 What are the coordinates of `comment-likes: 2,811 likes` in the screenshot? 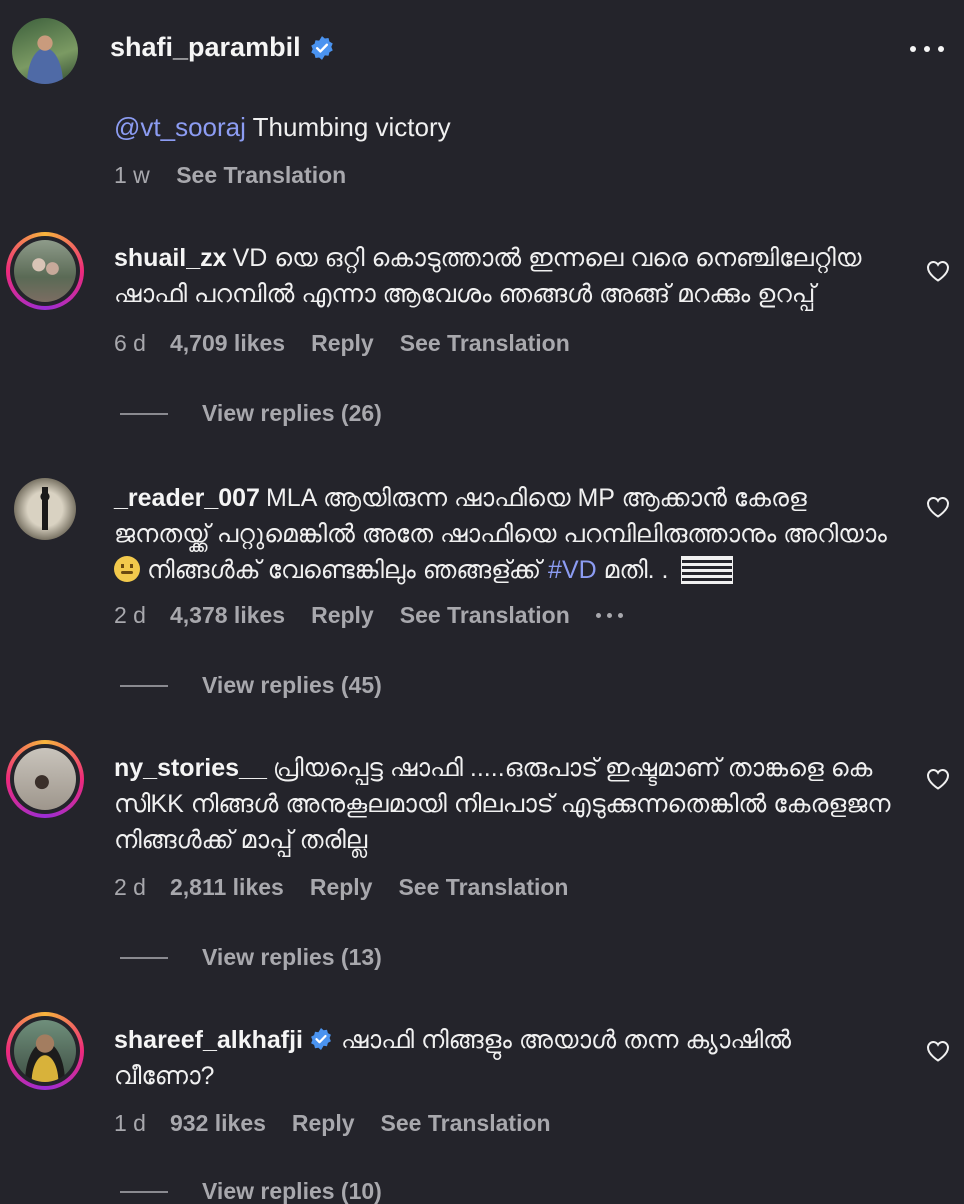 It's located at (227, 887).